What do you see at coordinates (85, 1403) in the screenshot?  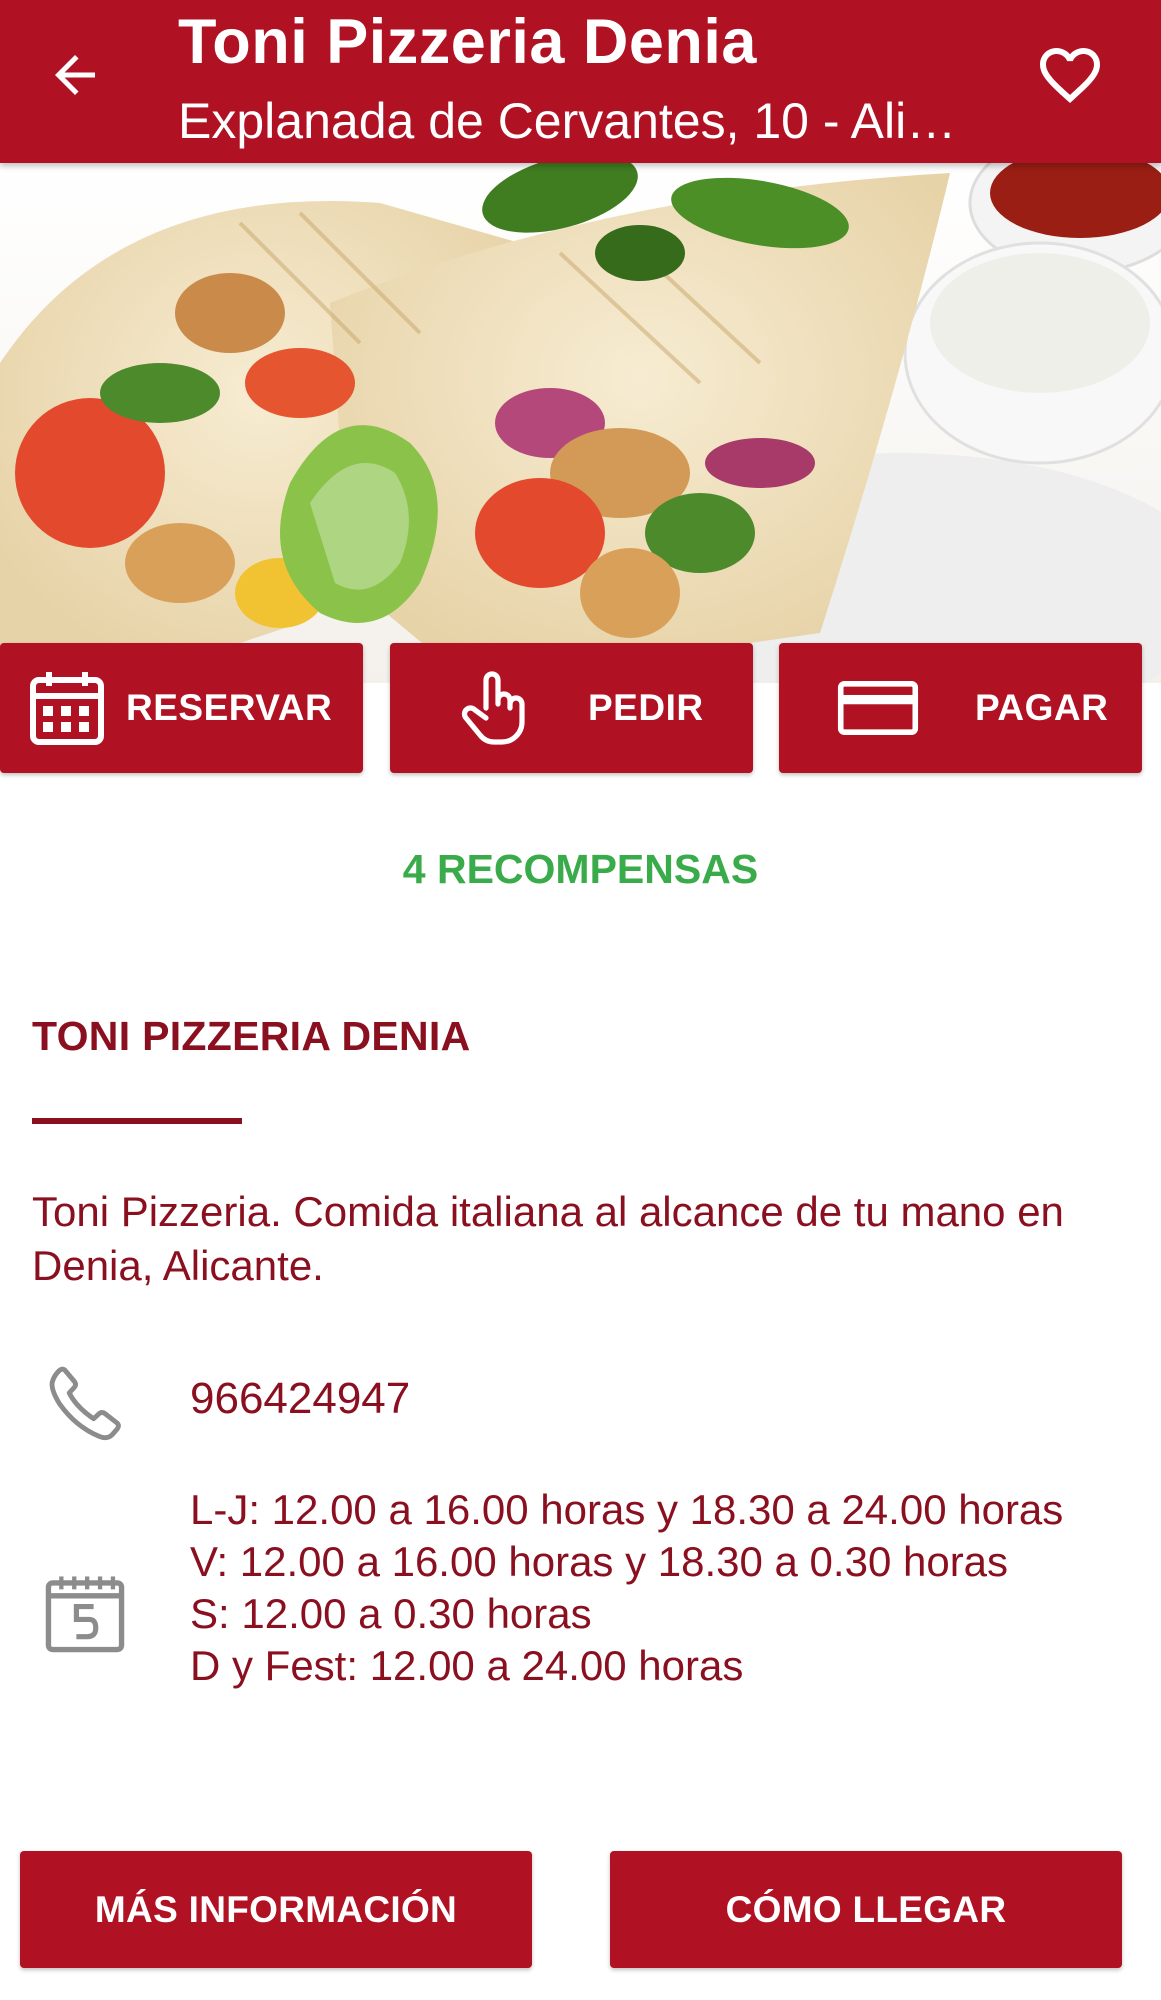 I see `phone-icon` at bounding box center [85, 1403].